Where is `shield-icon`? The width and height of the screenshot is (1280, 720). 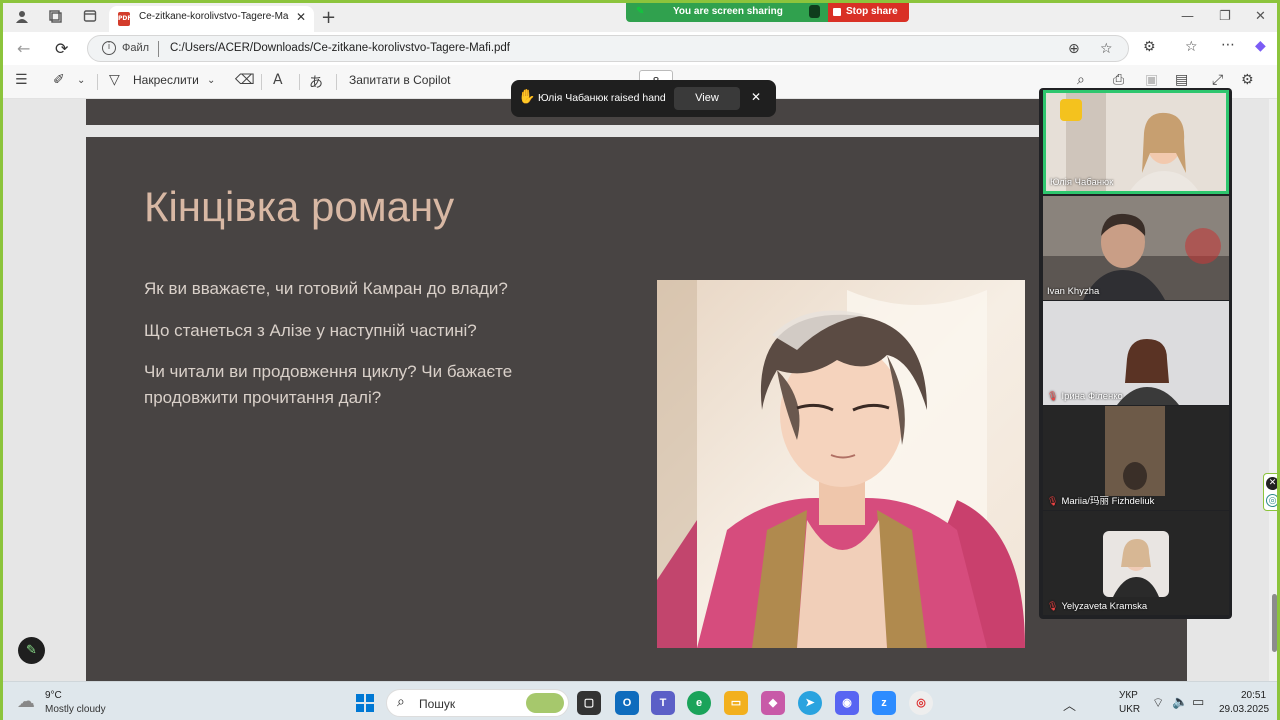
shield-icon is located at coordinates (814, 11).